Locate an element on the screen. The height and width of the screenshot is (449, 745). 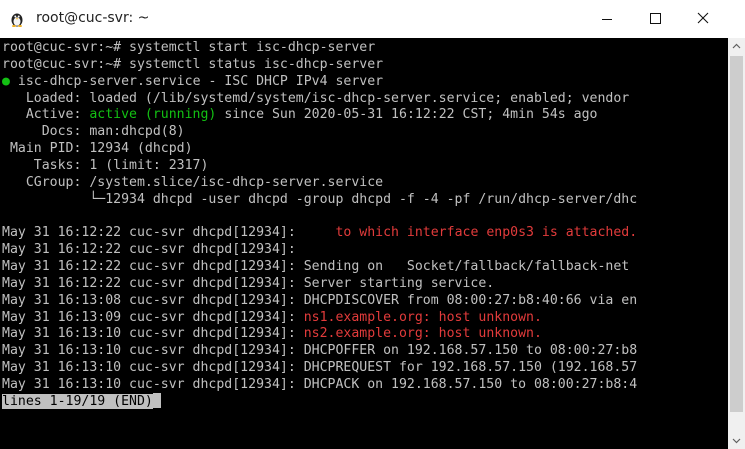
terminal-line: Main PID: 12934 (dhcpd) is located at coordinates (97, 148).